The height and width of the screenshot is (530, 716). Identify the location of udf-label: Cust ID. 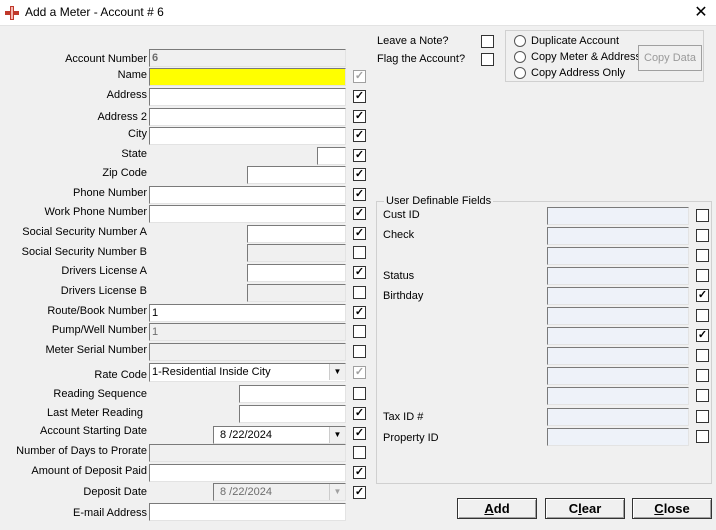
(401, 215).